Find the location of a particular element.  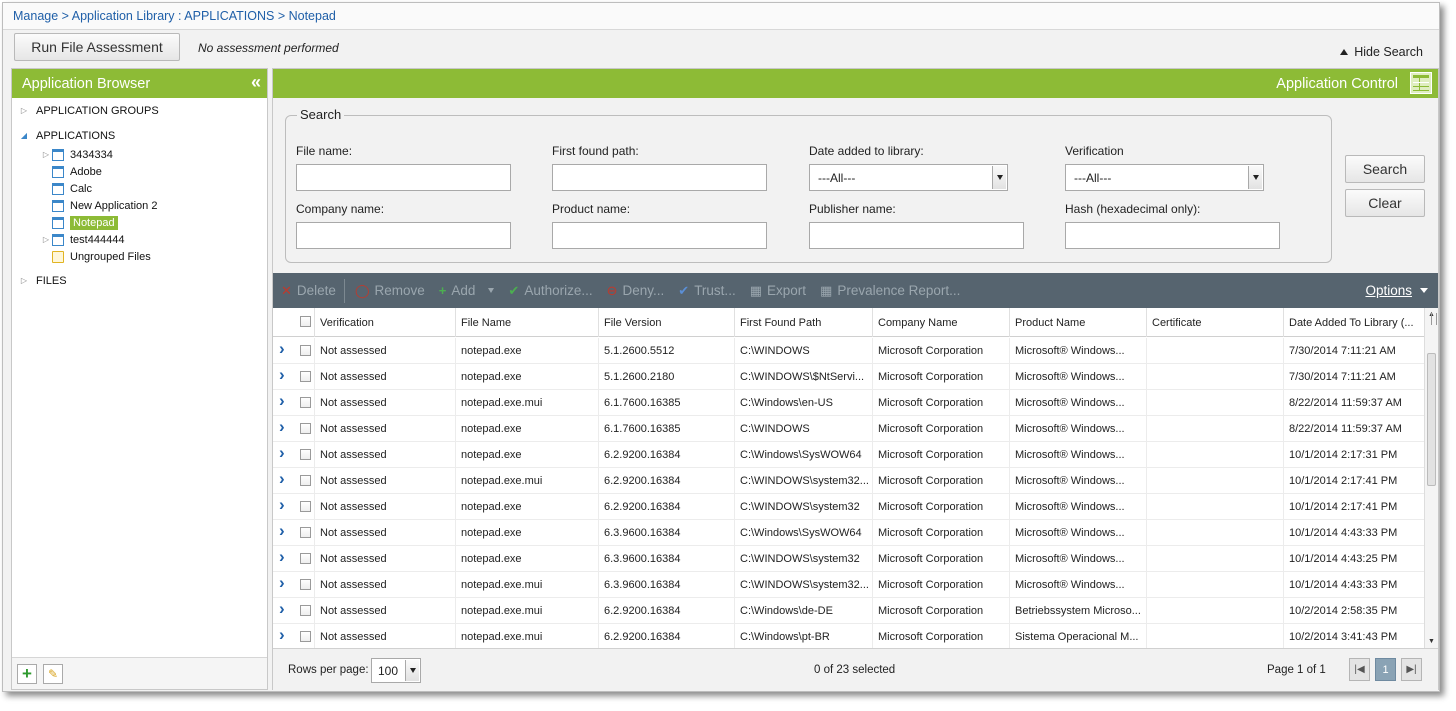

column-header: File Version is located at coordinates (666, 322).